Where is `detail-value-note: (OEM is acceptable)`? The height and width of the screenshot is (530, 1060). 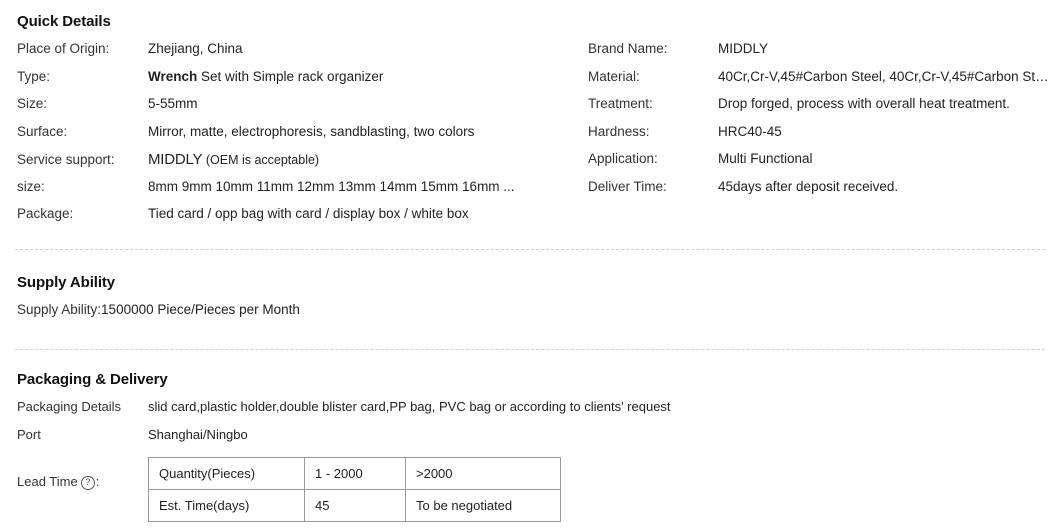
detail-value-note: (OEM is acceptable) is located at coordinates (261, 160).